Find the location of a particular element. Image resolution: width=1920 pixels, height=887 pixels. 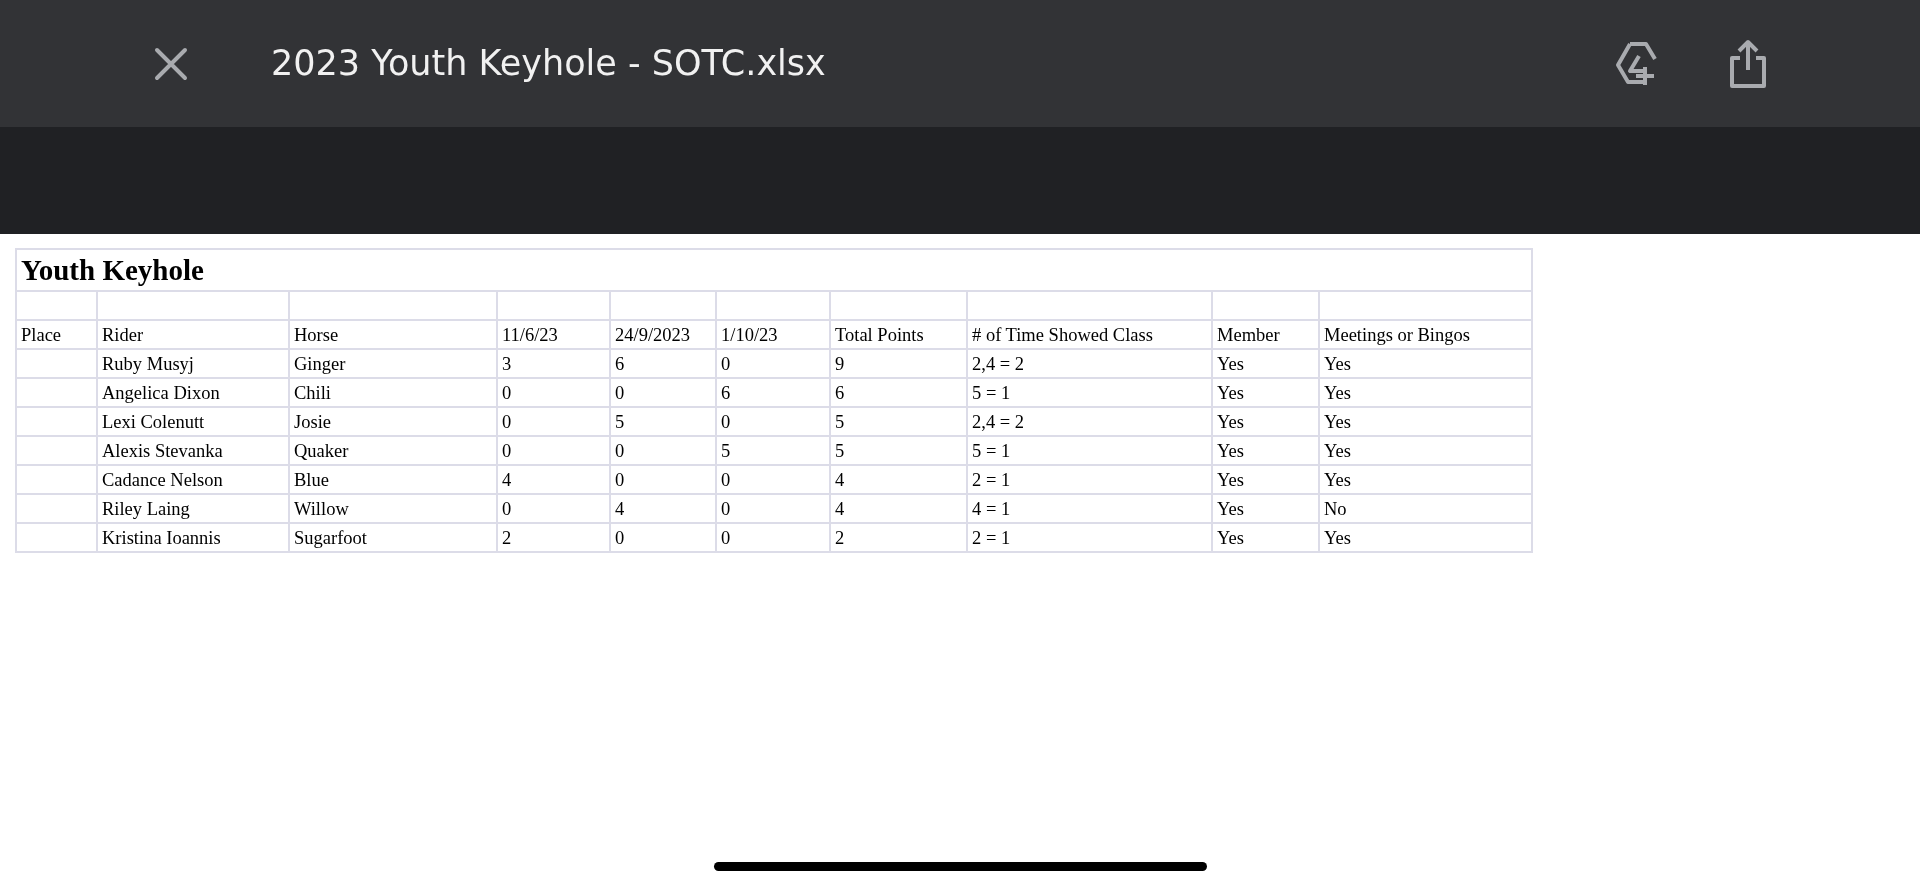

table-cell: Blue is located at coordinates (393, 479).